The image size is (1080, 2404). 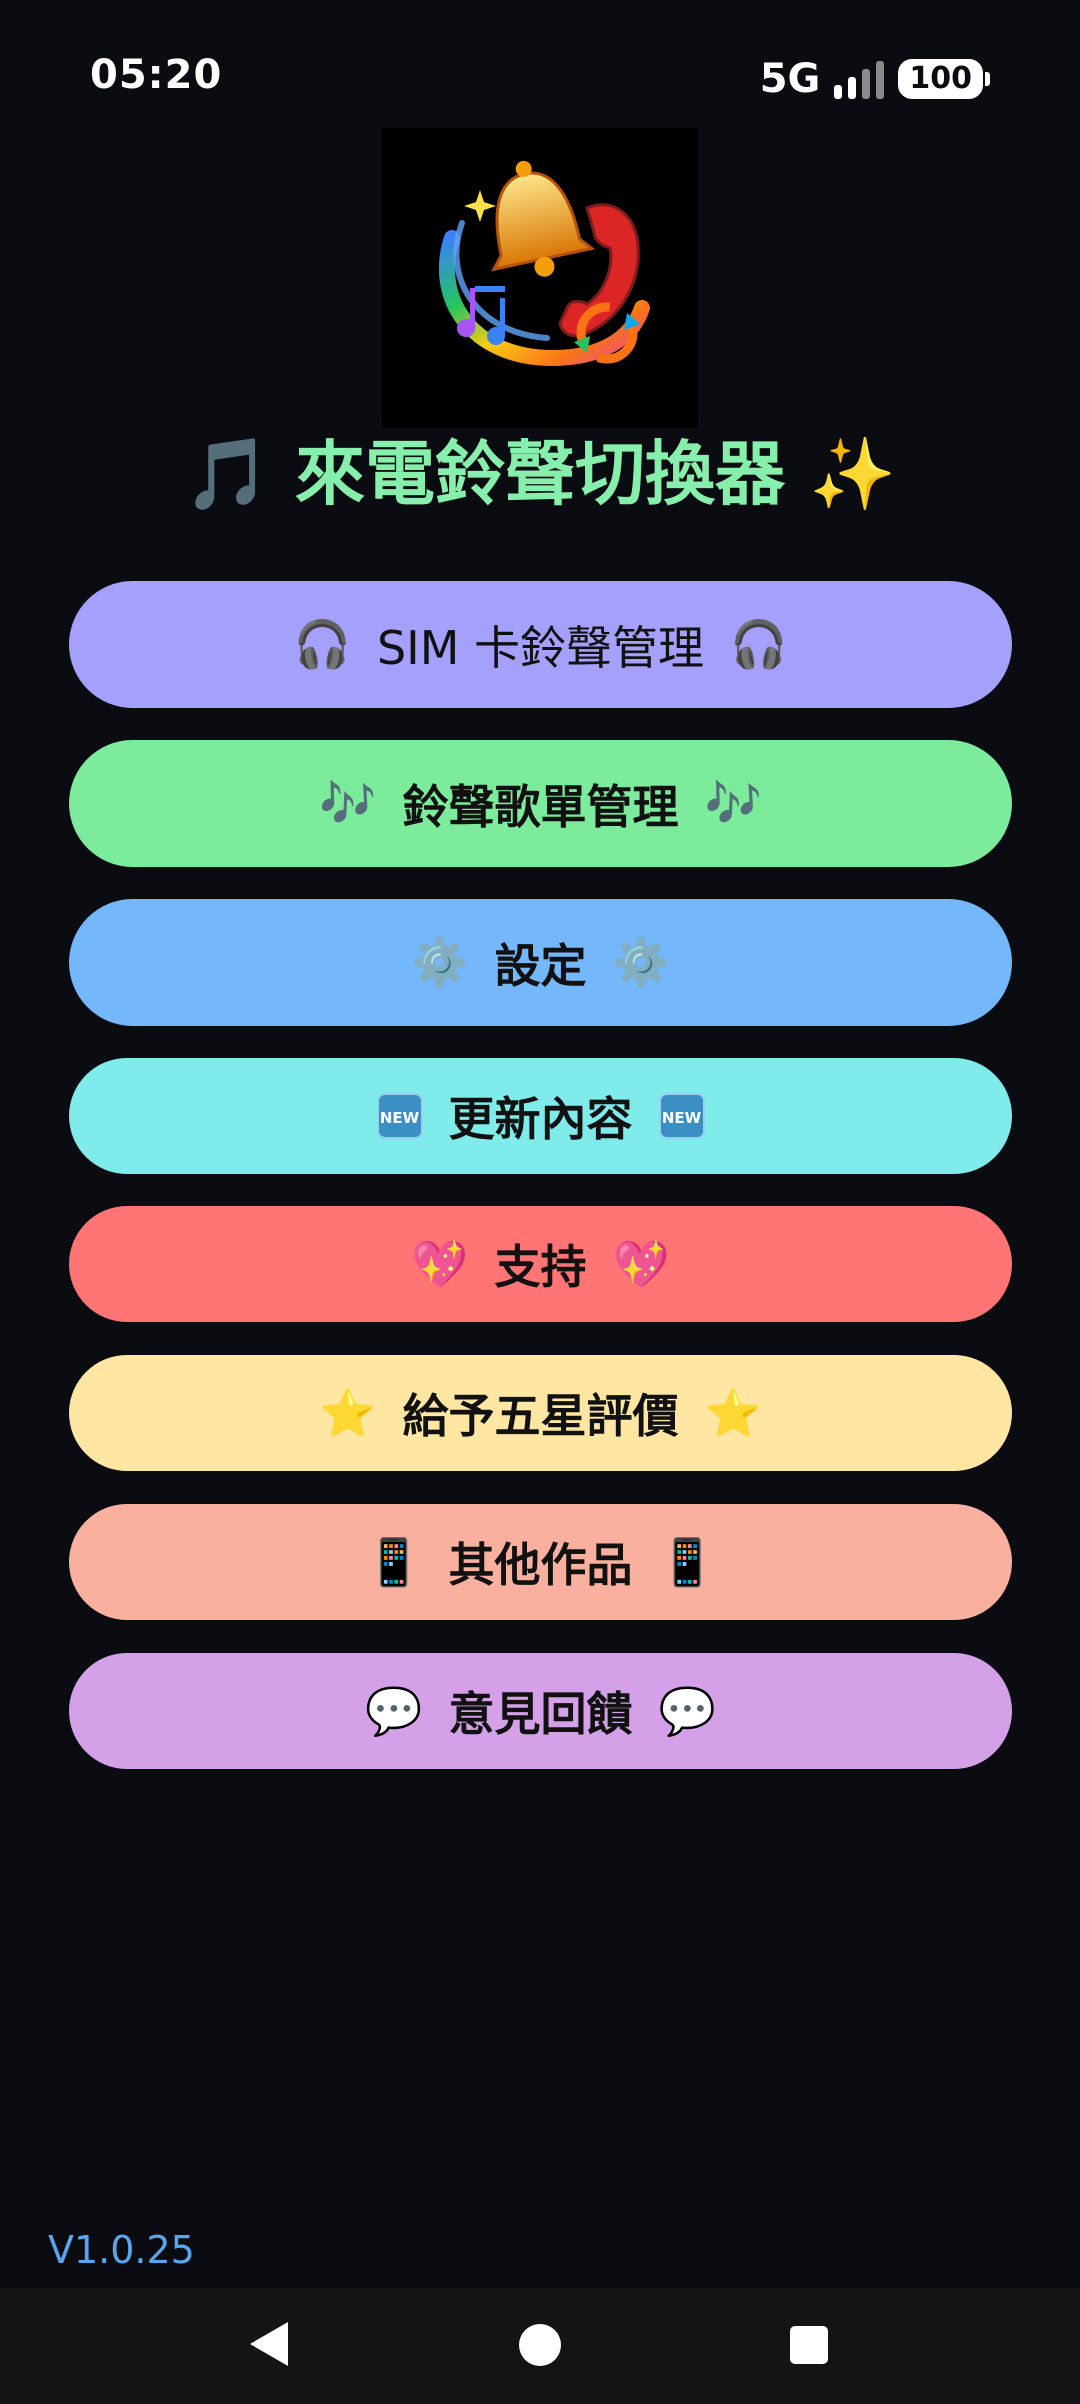 I want to click on sim-ringtone-label: SIM 卡鈴聲管理, so click(x=540, y=647).